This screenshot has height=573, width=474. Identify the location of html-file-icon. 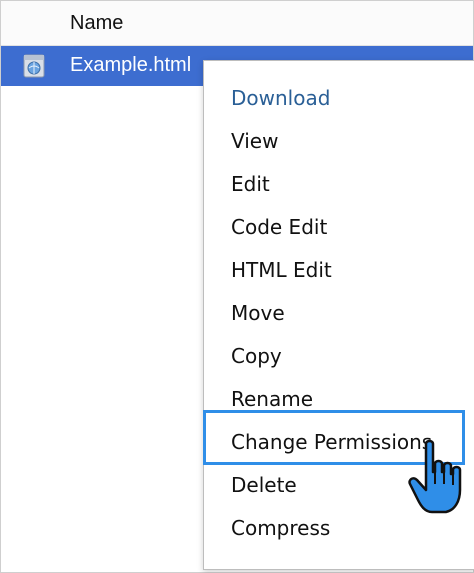
(34, 66).